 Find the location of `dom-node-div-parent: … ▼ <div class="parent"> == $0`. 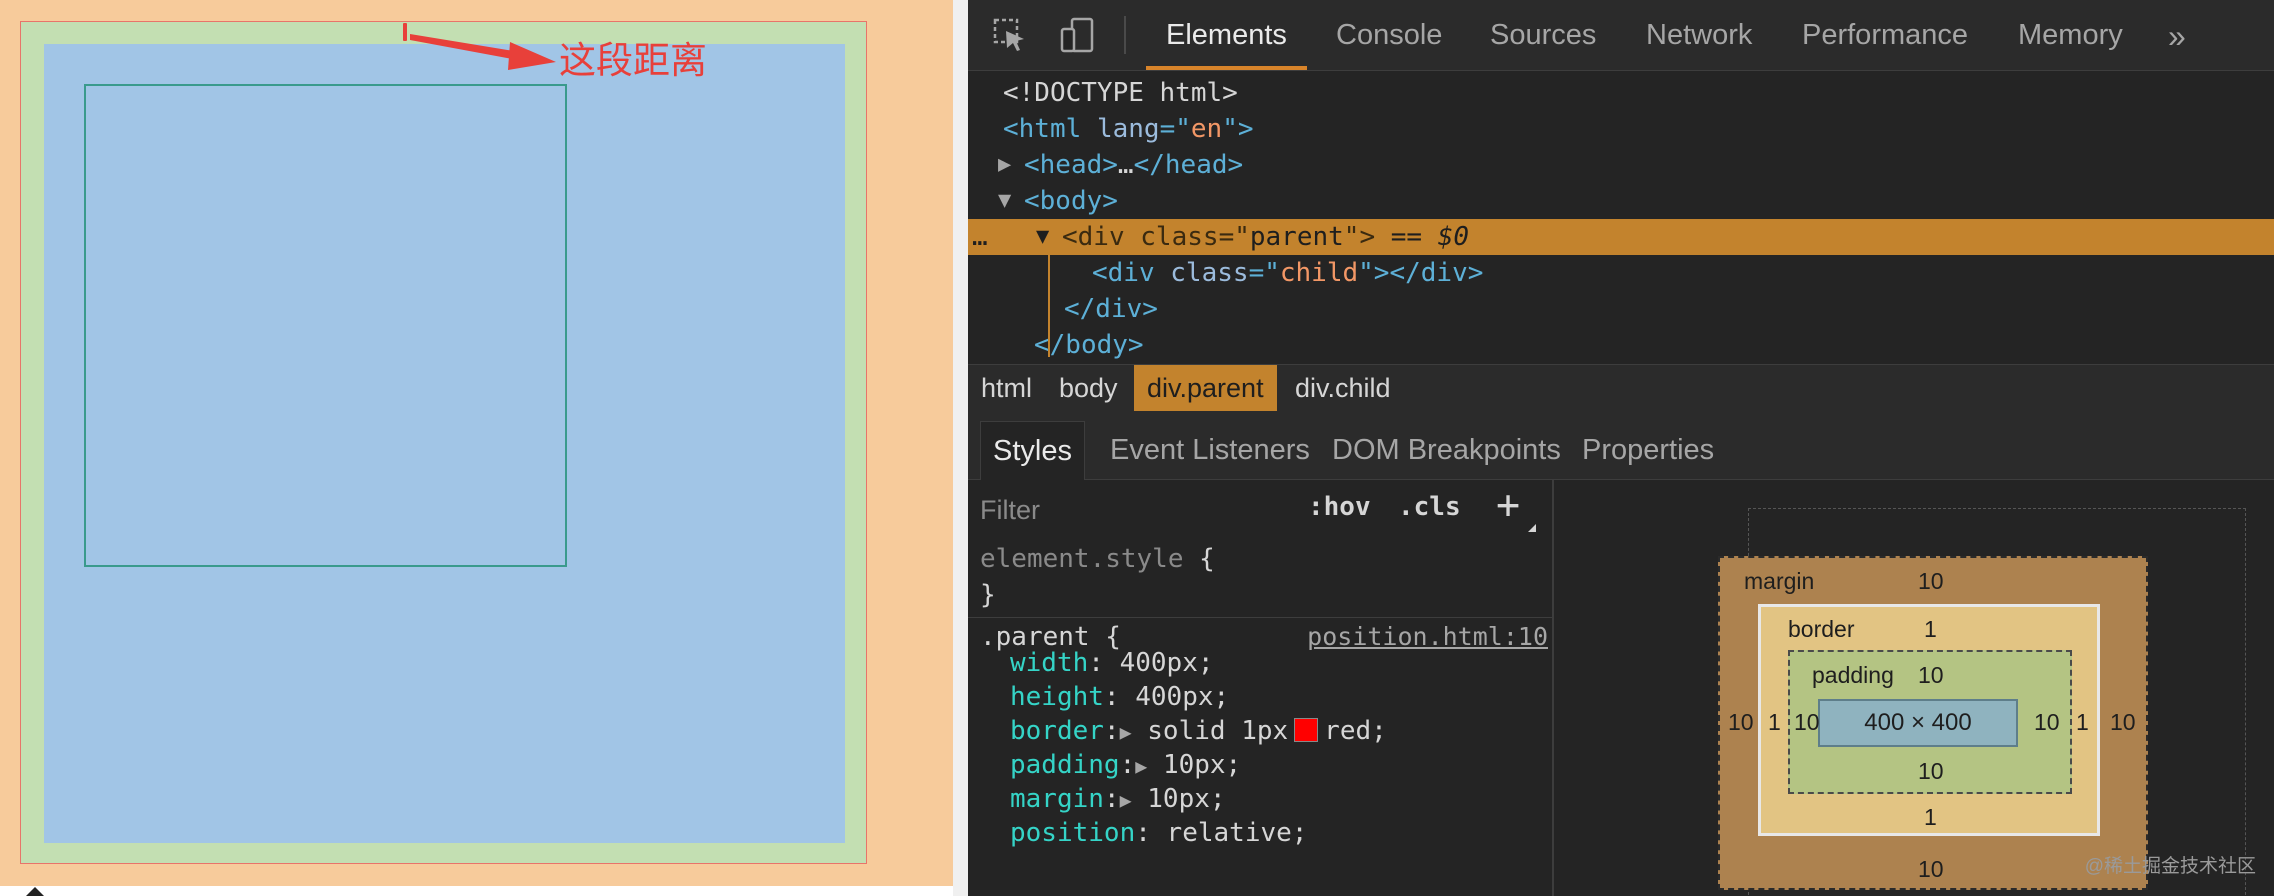

dom-node-div-parent: … ▼ <div class="parent"> == $0 is located at coordinates (1621, 237).